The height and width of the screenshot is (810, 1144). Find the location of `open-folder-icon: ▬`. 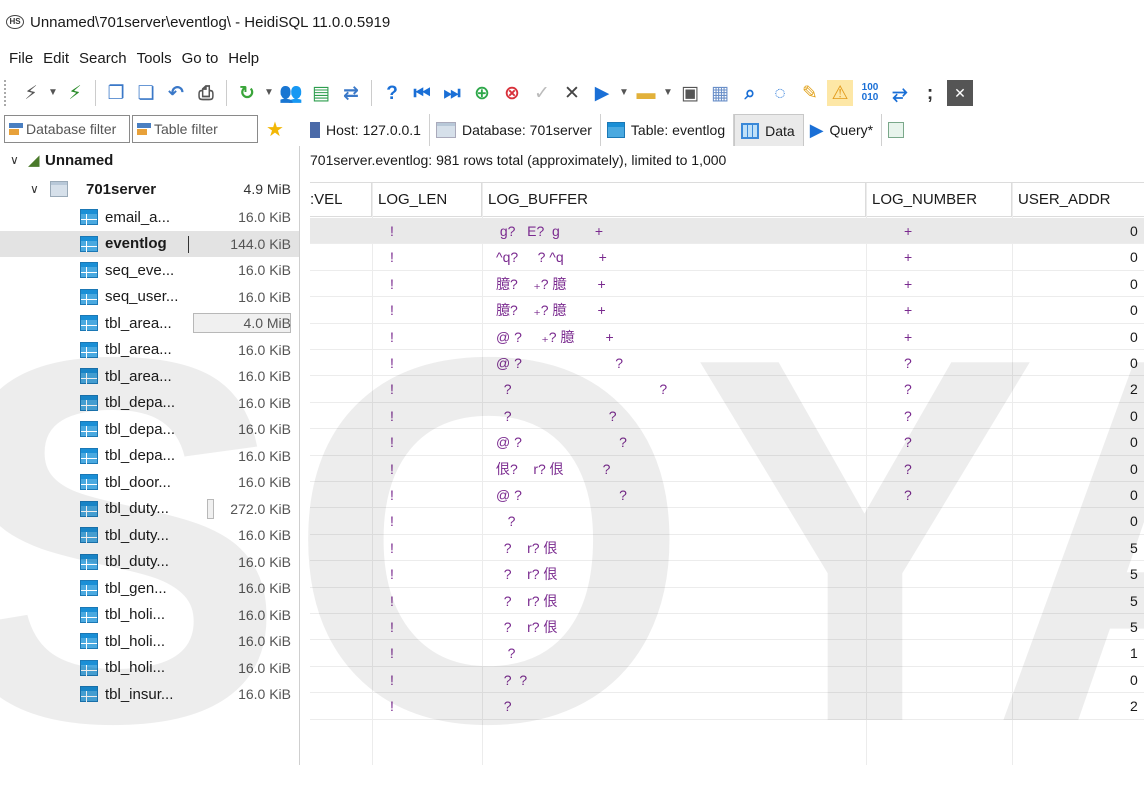

open-folder-icon: ▬ is located at coordinates (646, 93).